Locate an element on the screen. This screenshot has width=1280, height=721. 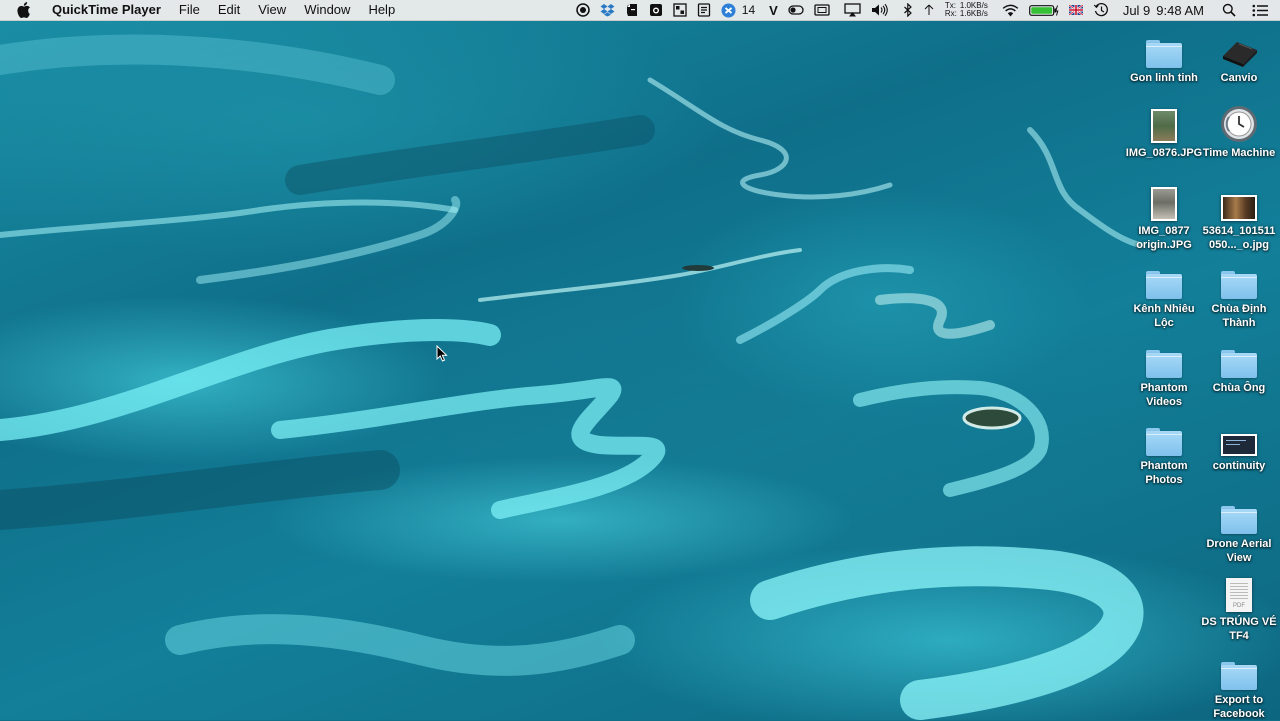
desktop-icon-img-0876: IMG_0876.JPG is located at coordinates (1164, 132).